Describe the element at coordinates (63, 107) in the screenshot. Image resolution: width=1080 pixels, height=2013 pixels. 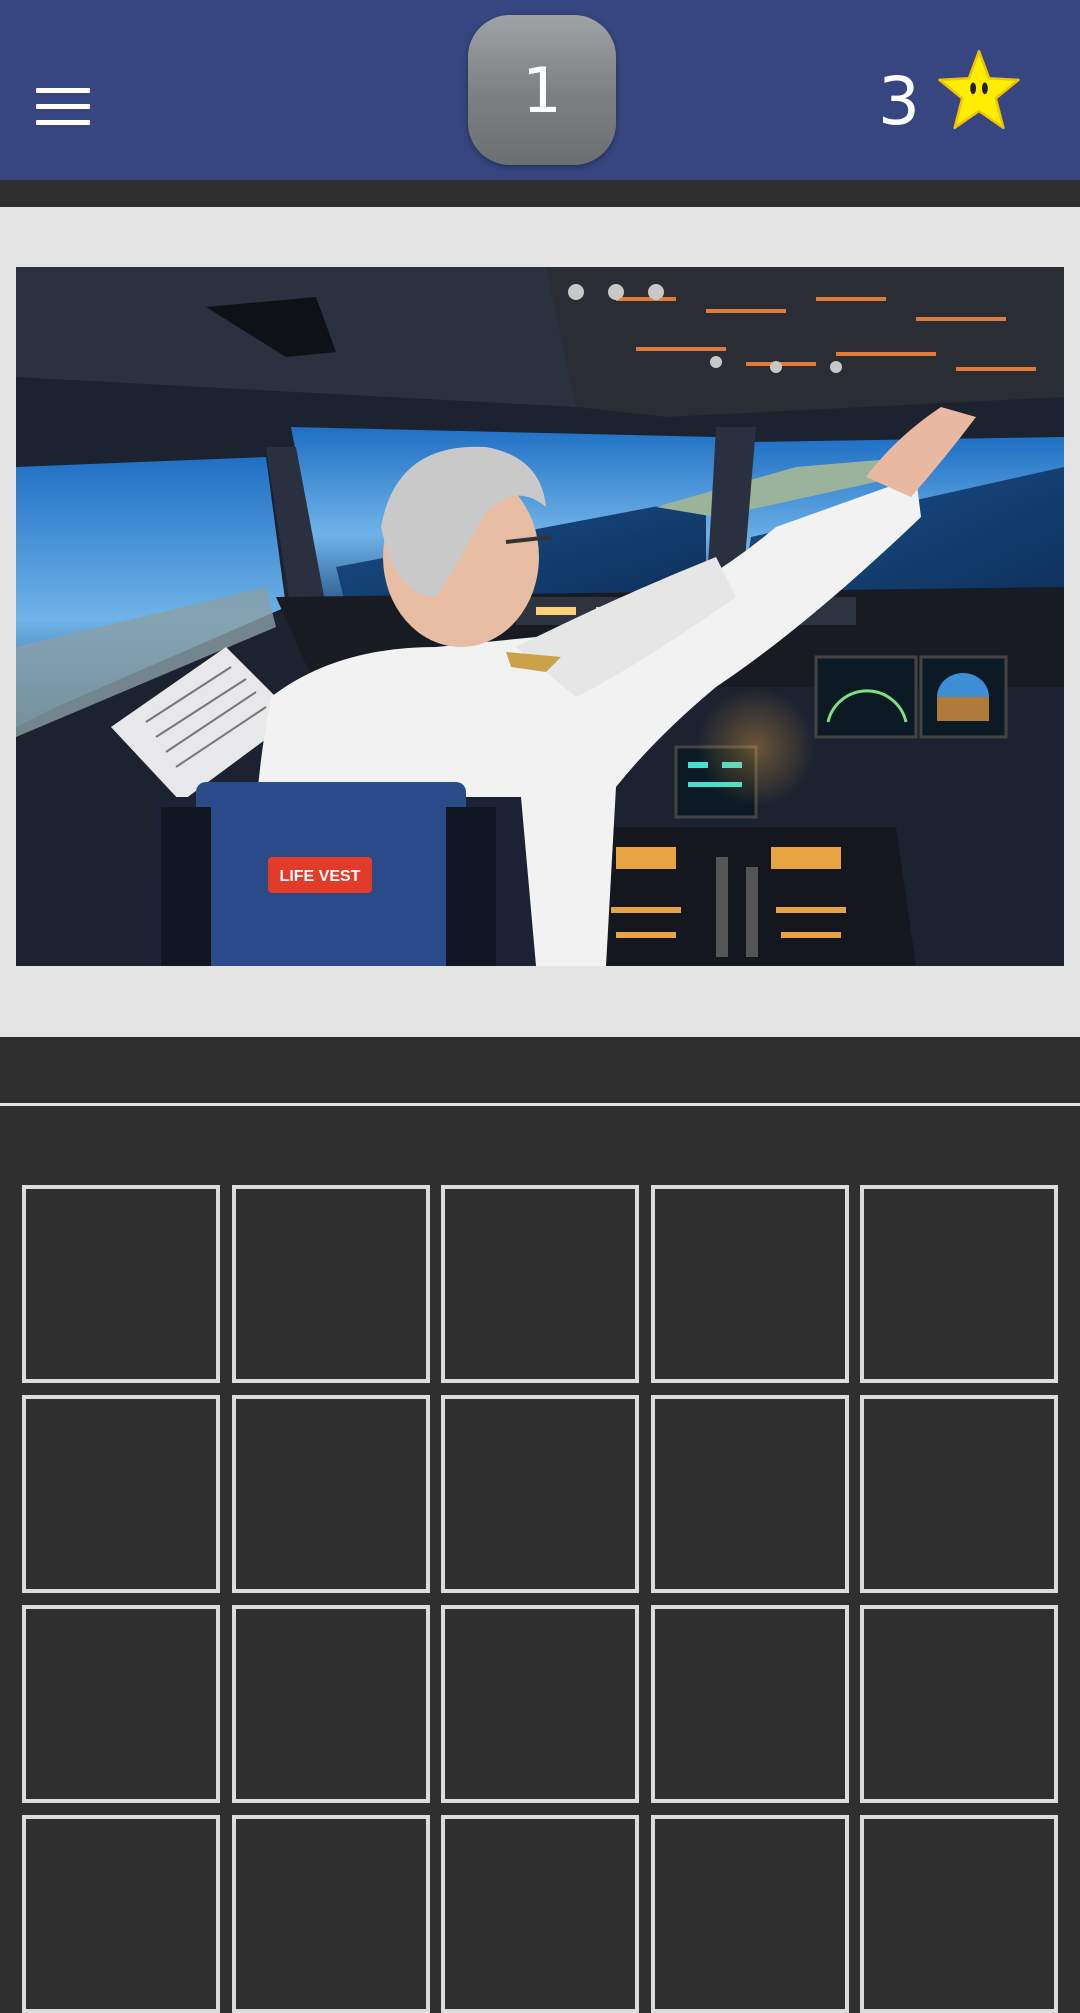
I see `hamburger-menu-icon` at that location.